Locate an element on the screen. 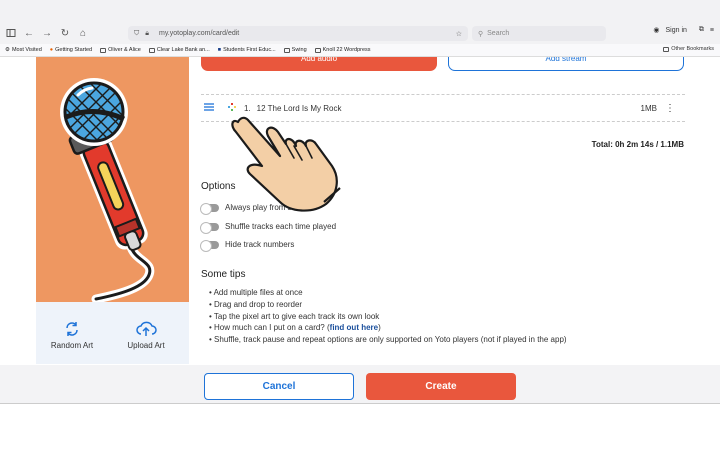 The height and width of the screenshot is (450, 720). art-tools-panel: Random Art Upload Art is located at coordinates (112, 333).